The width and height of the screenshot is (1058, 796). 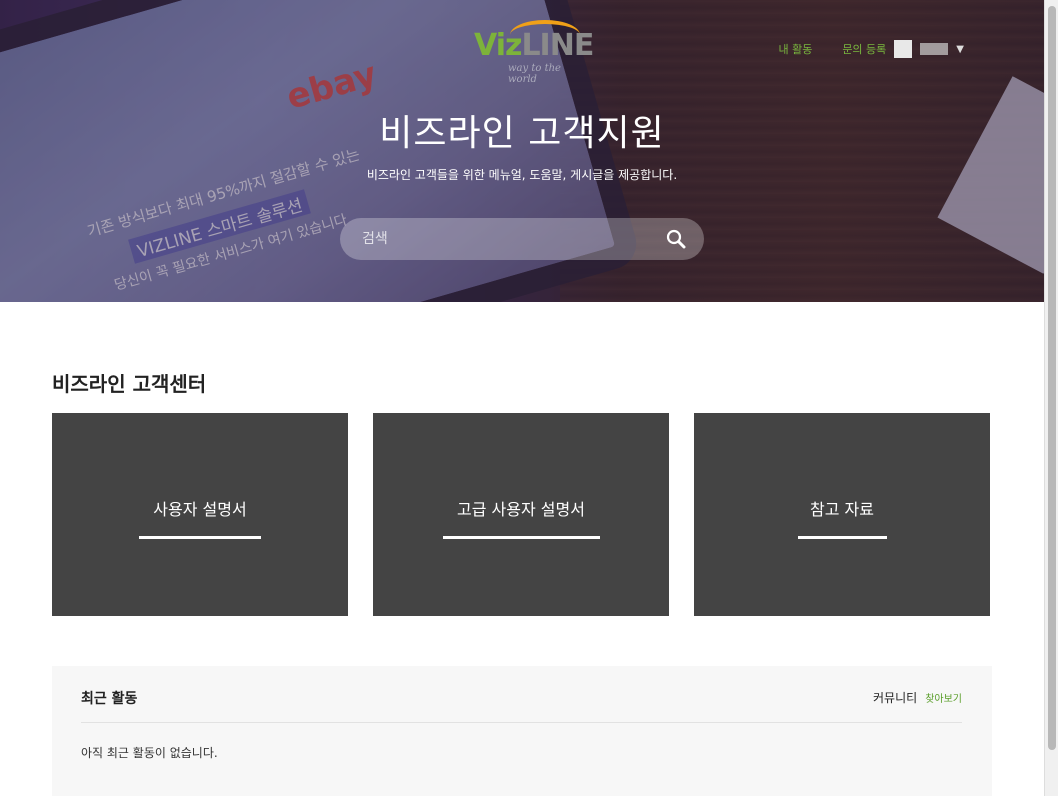 What do you see at coordinates (676, 239) in the screenshot?
I see `search-icon` at bounding box center [676, 239].